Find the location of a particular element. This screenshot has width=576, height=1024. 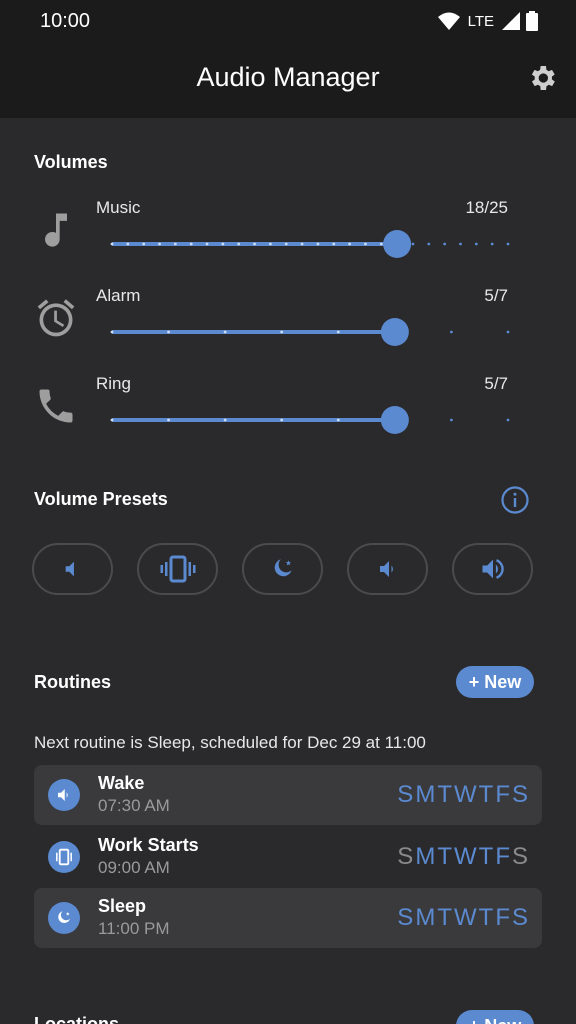

volume-label: Ring is located at coordinates (113, 383).